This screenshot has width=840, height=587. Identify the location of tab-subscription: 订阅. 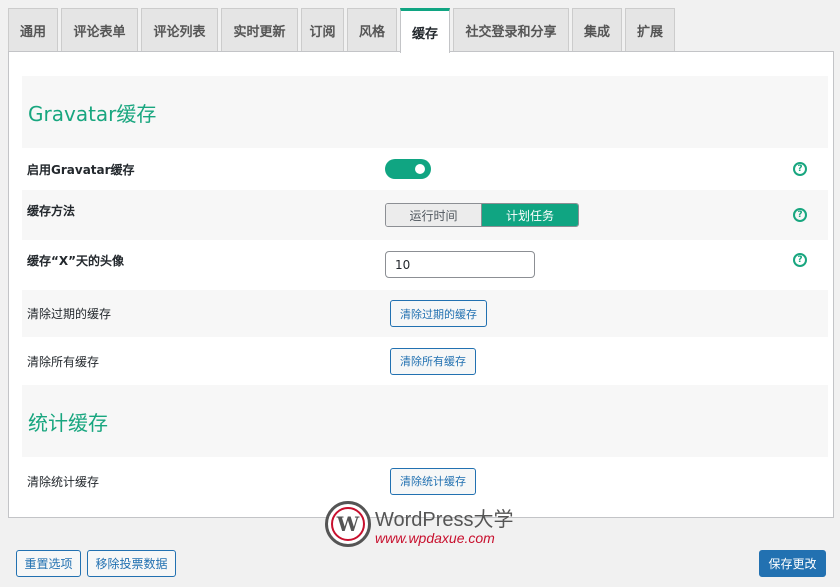
(322, 30).